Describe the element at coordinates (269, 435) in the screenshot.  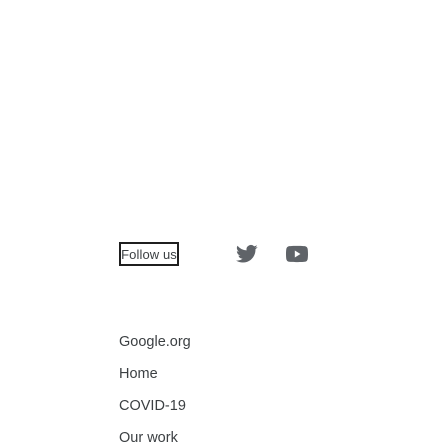
I see `footer-link-our-work: Our work` at that location.